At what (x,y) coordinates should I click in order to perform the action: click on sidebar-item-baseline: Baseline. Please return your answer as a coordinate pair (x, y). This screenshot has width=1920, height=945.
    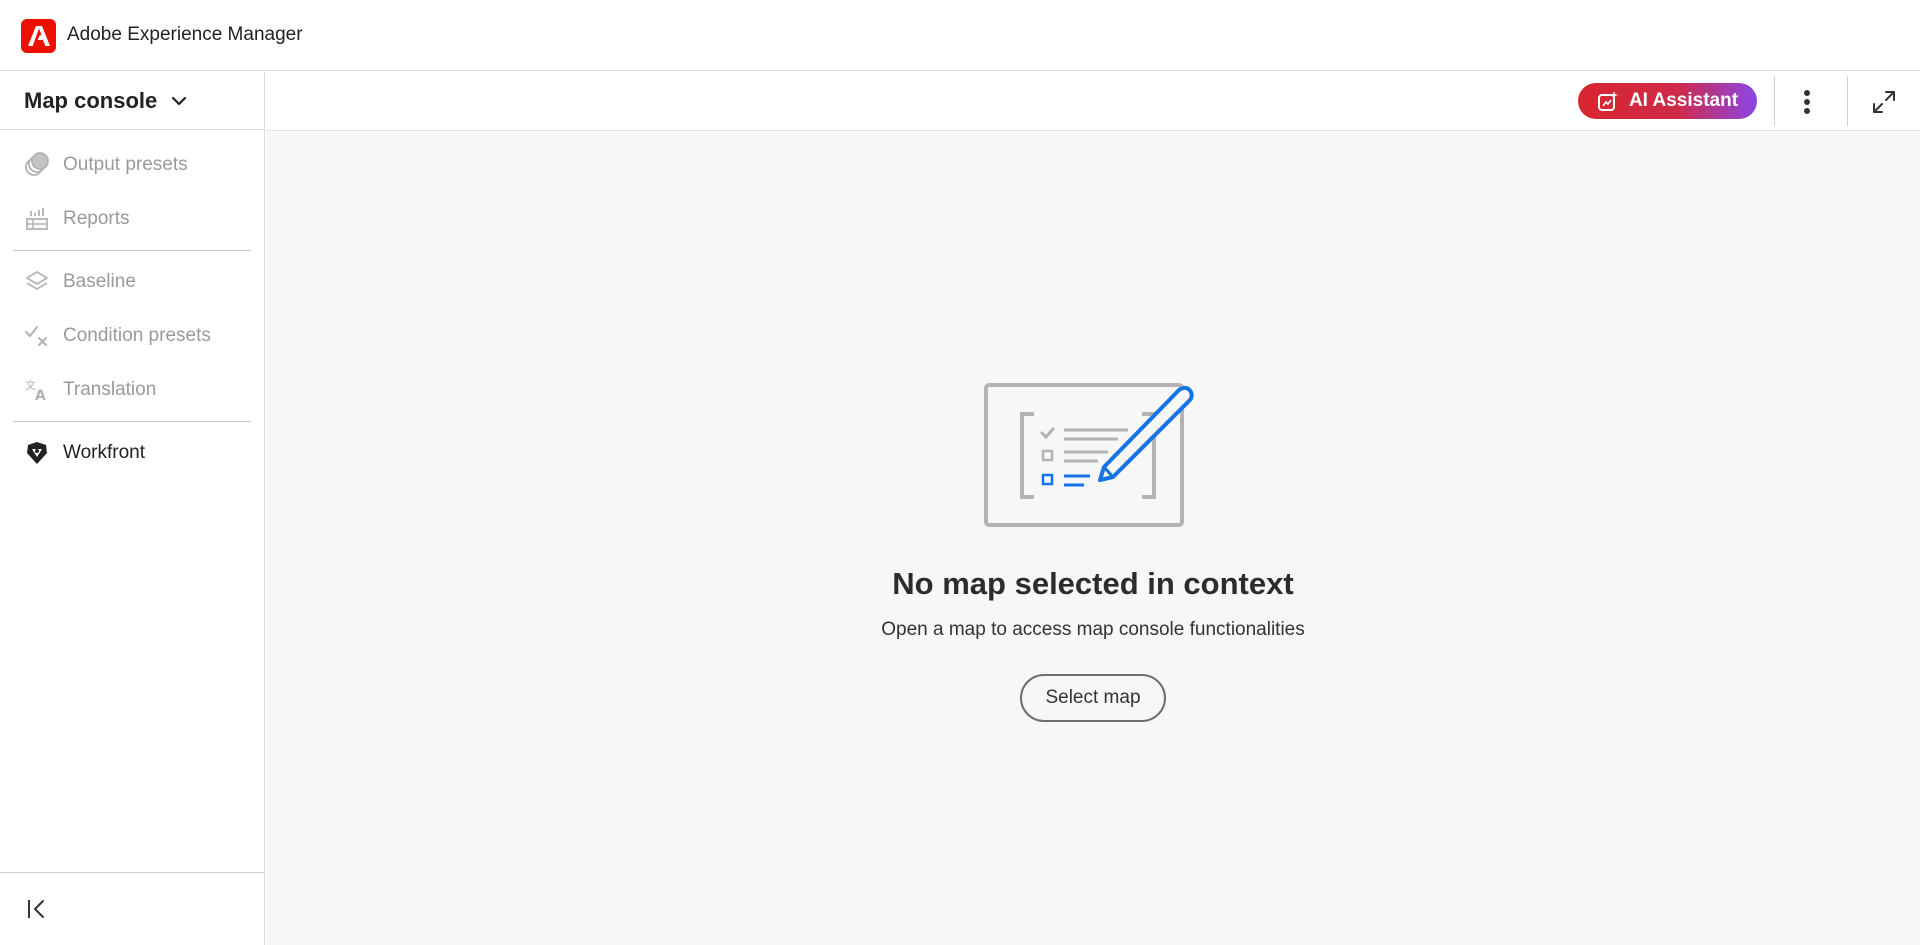
    Looking at the image, I should click on (132, 282).